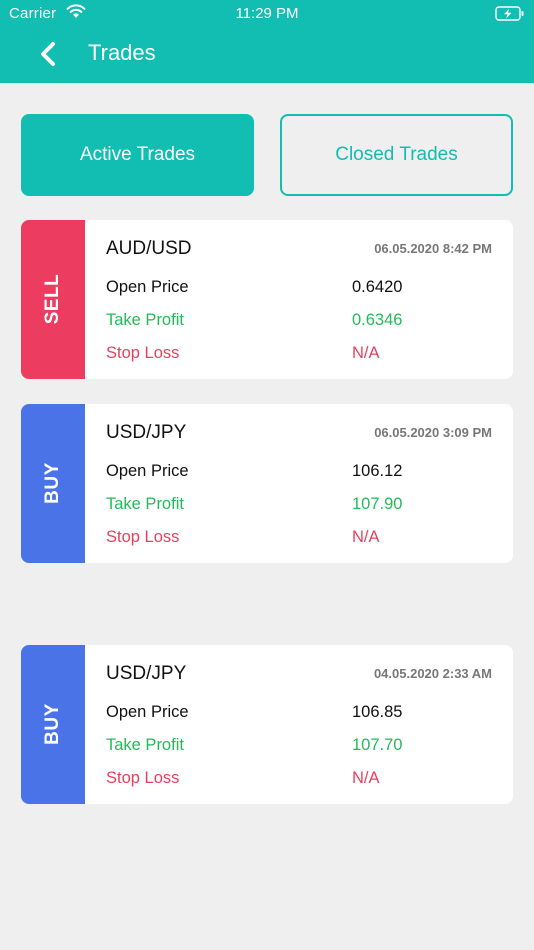  Describe the element at coordinates (509, 13) in the screenshot. I see `battery-charging-icon` at that location.